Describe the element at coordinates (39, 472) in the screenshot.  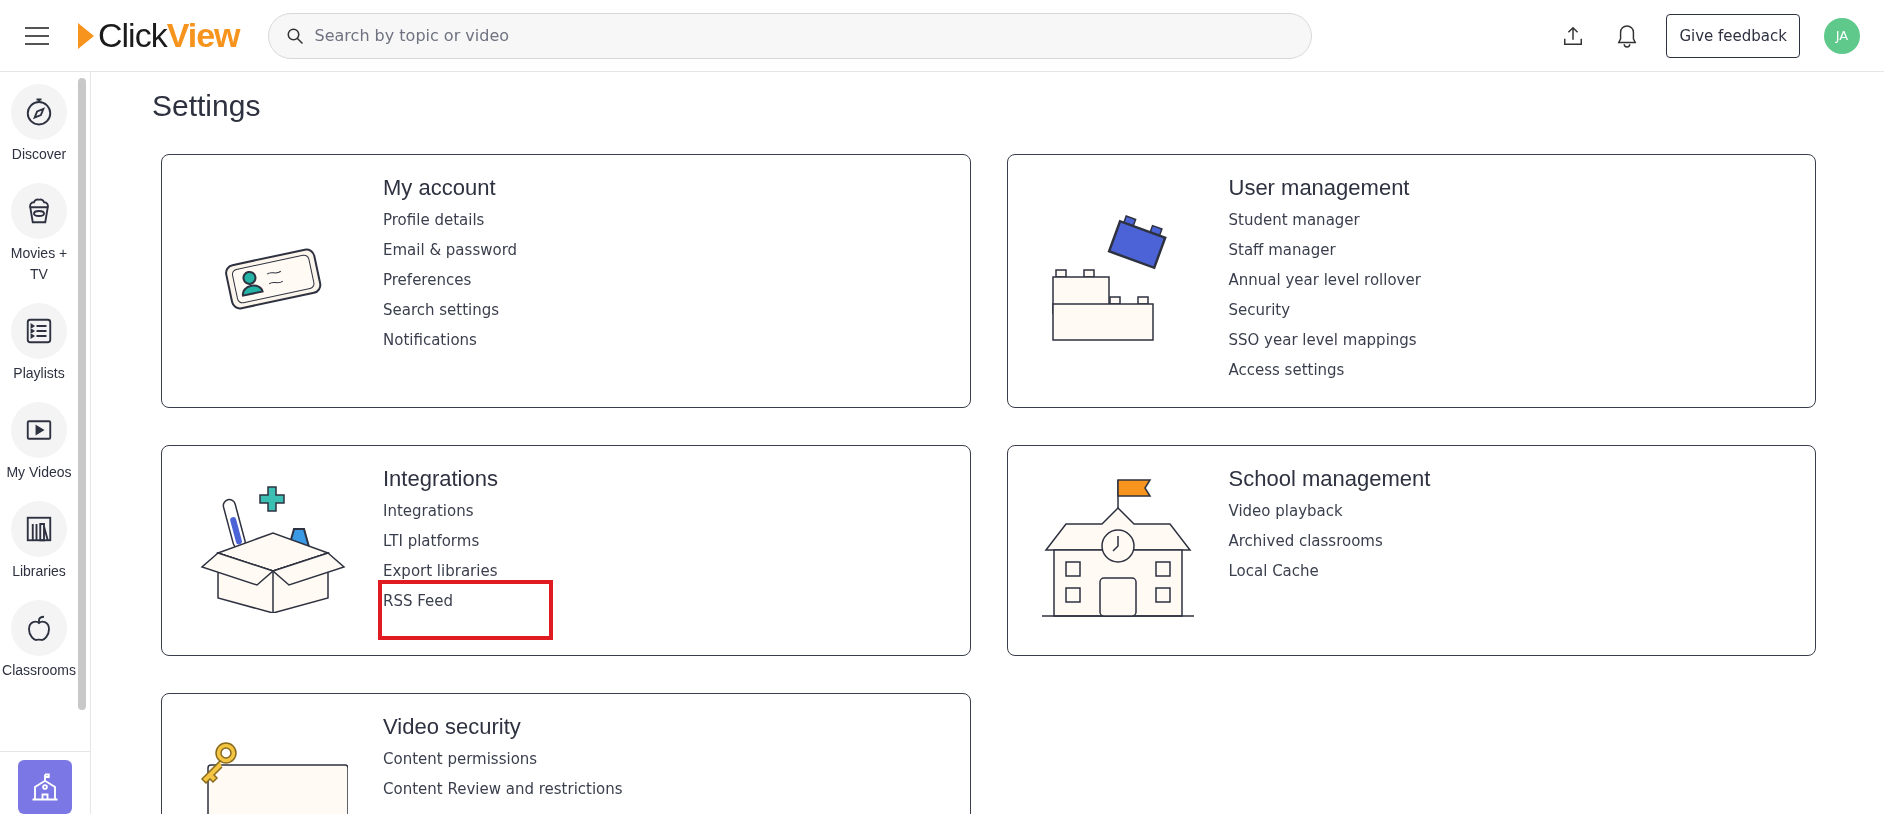
I see `sidebar-label: My Videos` at that location.